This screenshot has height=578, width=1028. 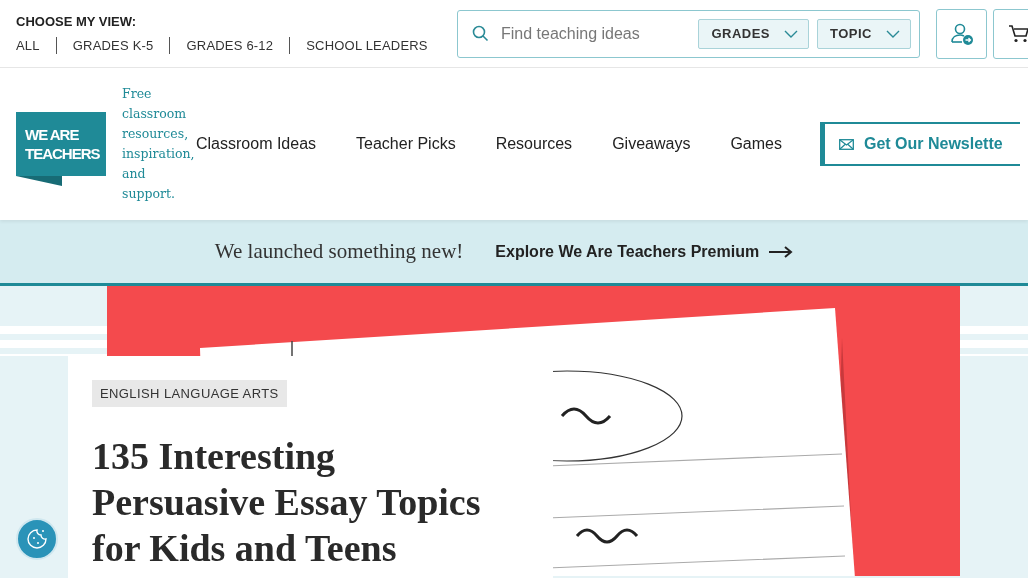 What do you see at coordinates (688, 33) in the screenshot?
I see `search-field: Find teaching ideas GRADES TOPIC` at bounding box center [688, 33].